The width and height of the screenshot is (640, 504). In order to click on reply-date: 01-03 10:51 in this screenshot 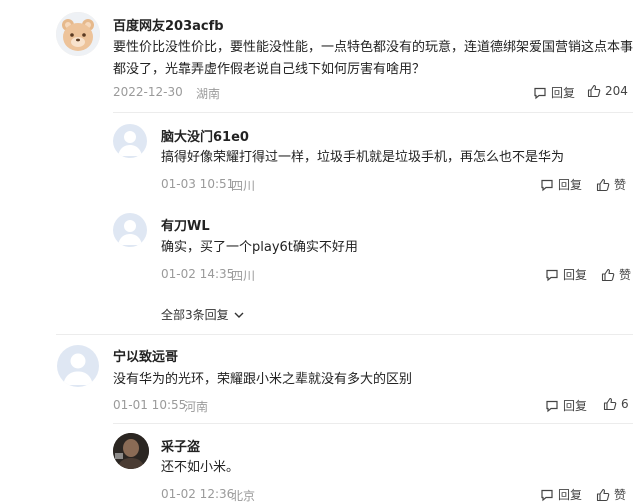, I will do `click(198, 184)`.